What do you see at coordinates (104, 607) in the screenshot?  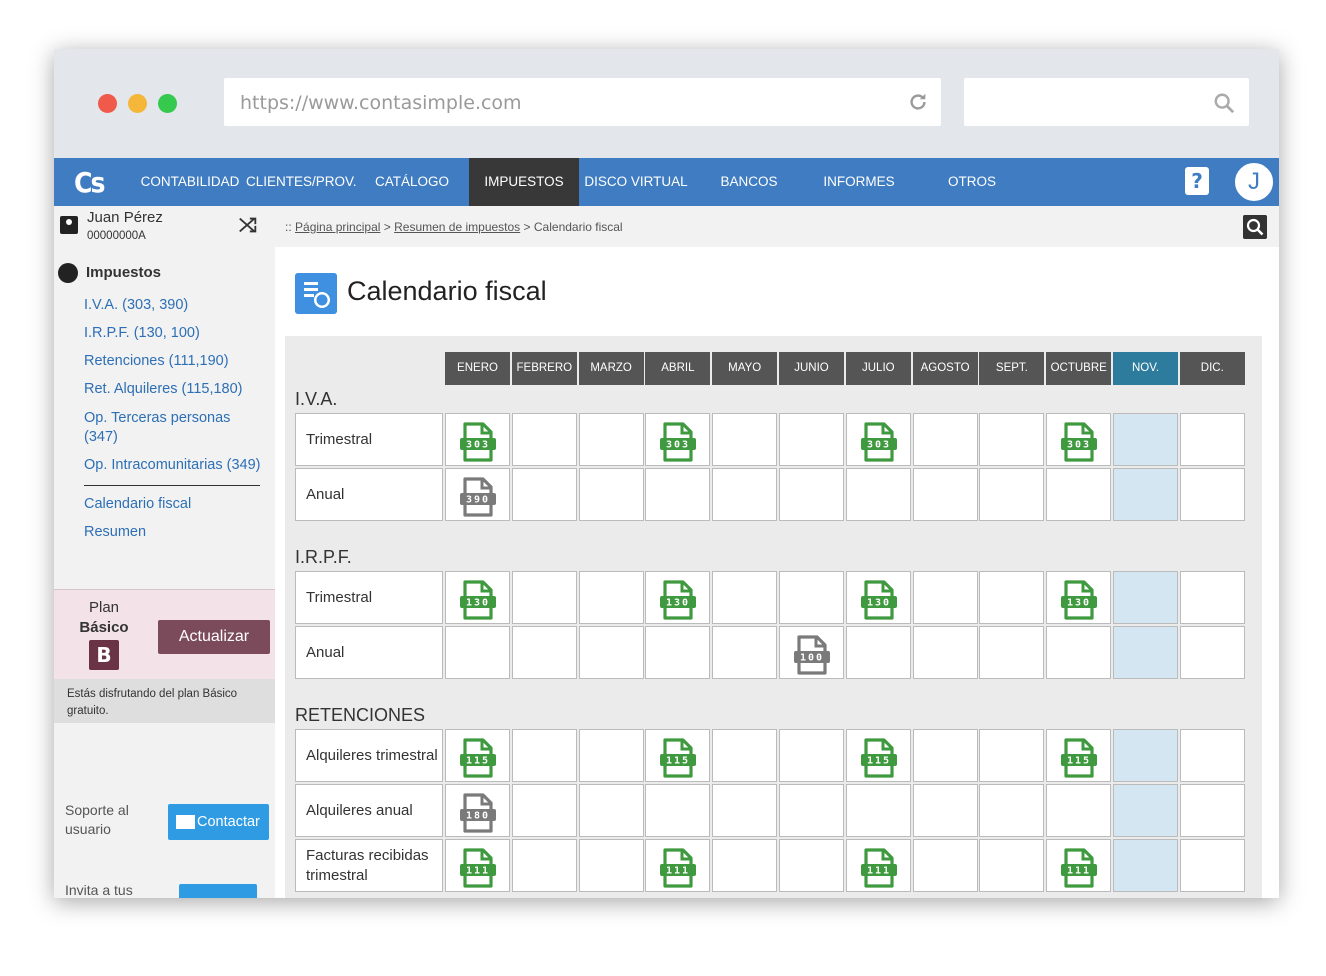 I see `plan-label: Plan` at bounding box center [104, 607].